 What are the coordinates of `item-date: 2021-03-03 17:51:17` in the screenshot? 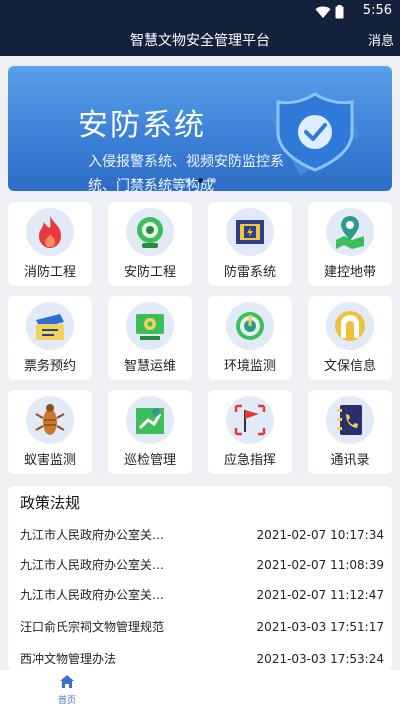 It's located at (320, 627).